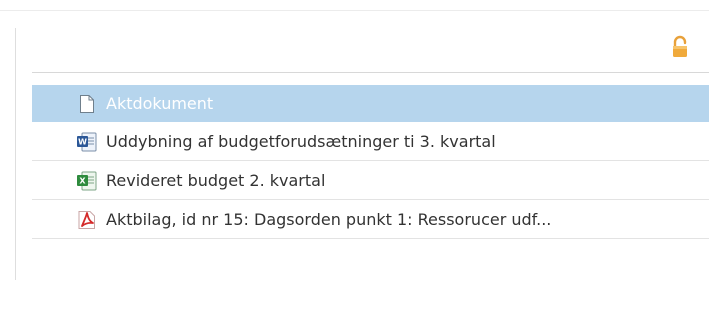 Image resolution: width=709 pixels, height=311 pixels. What do you see at coordinates (15, 154) in the screenshot?
I see `left-divider` at bounding box center [15, 154].